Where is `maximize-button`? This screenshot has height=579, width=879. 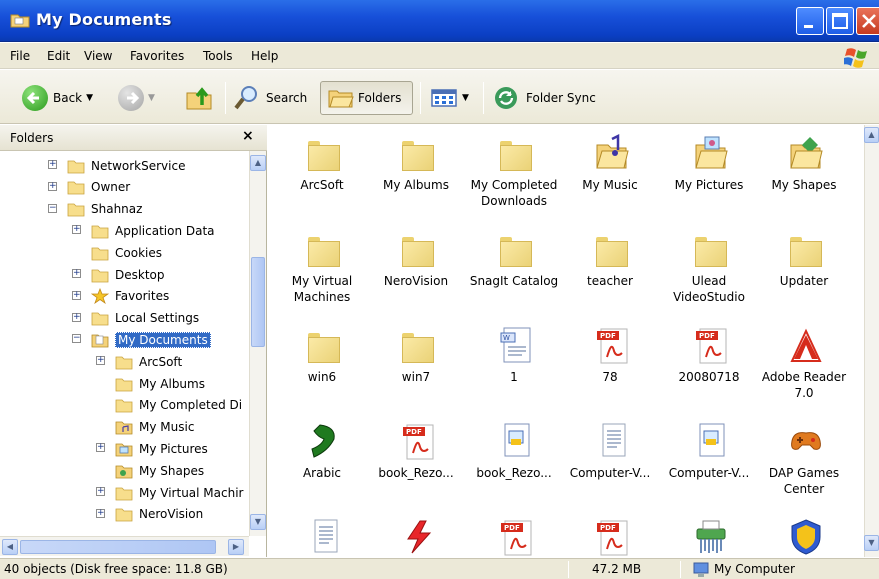 maximize-button is located at coordinates (840, 21).